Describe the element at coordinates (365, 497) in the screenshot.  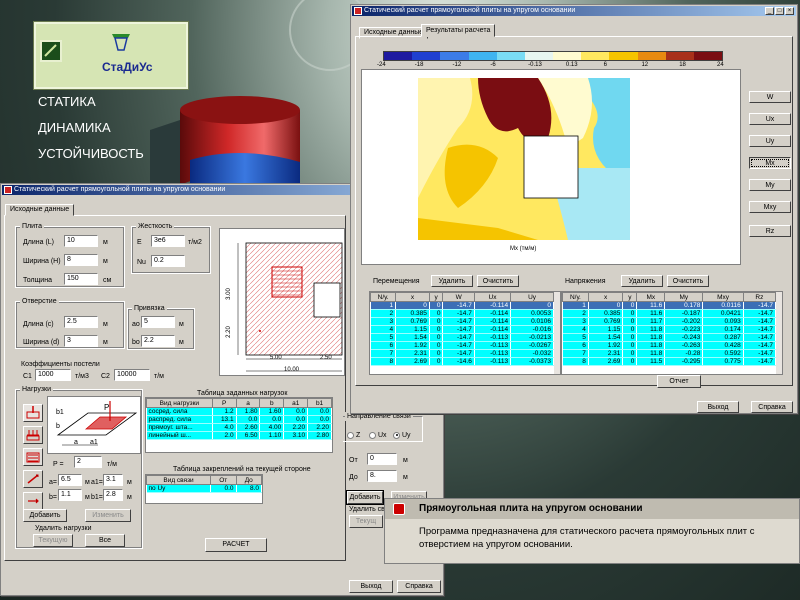
I see `add-link-button: Добавить` at that location.